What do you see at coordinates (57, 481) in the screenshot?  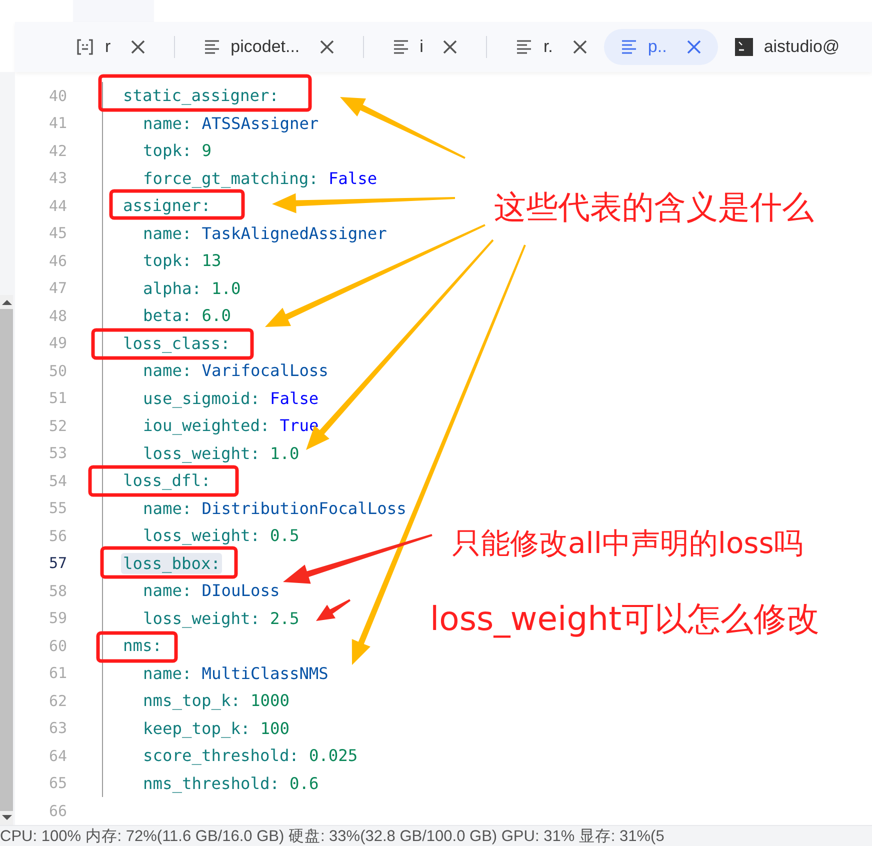 I see `line-number: 54` at bounding box center [57, 481].